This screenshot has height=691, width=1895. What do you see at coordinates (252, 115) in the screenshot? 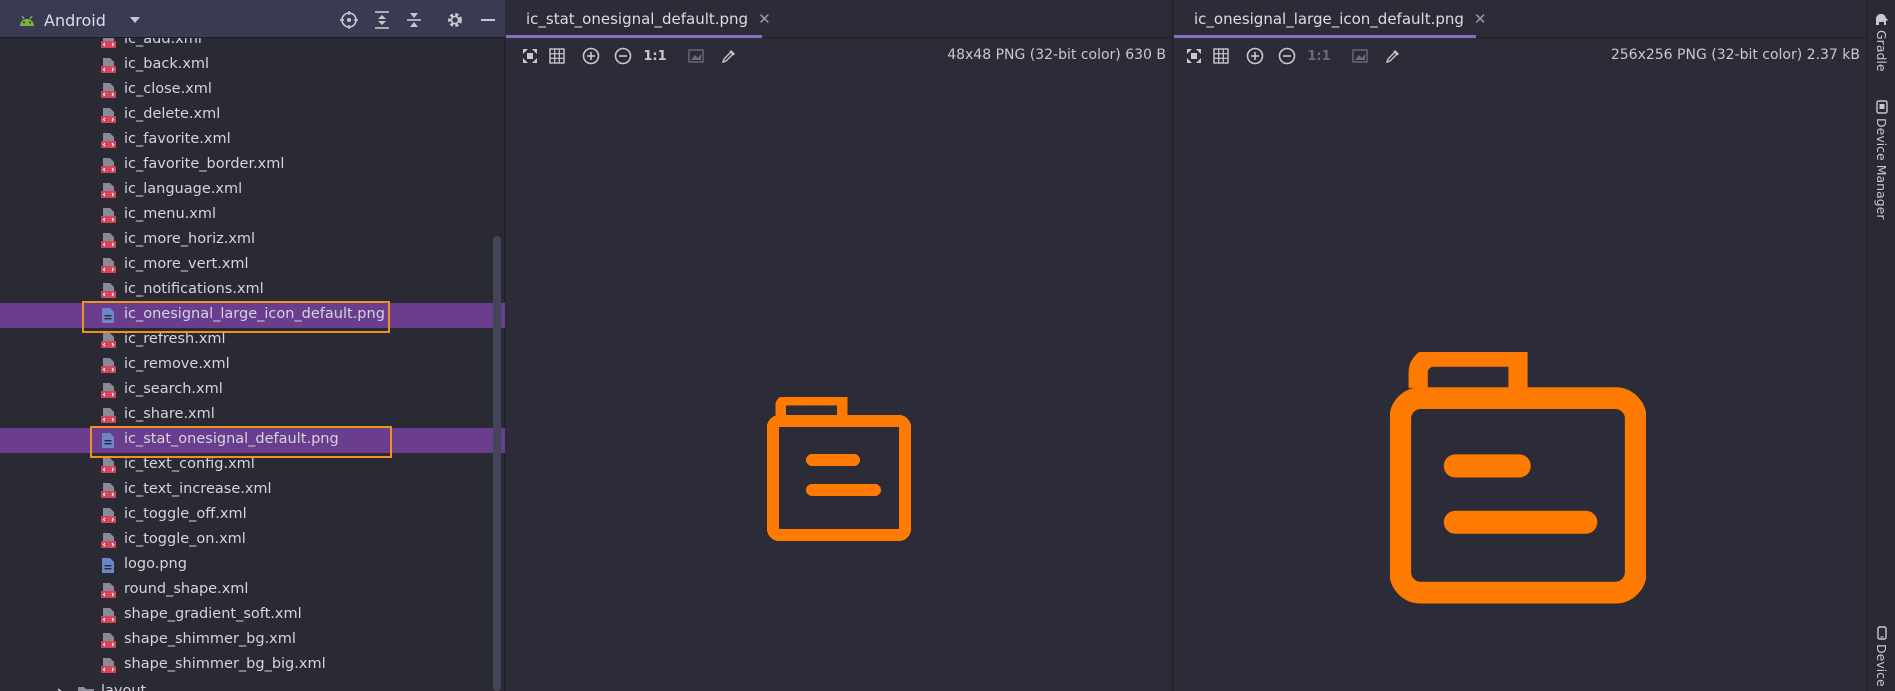
I see `tree-item: ic_delete.xml` at bounding box center [252, 115].